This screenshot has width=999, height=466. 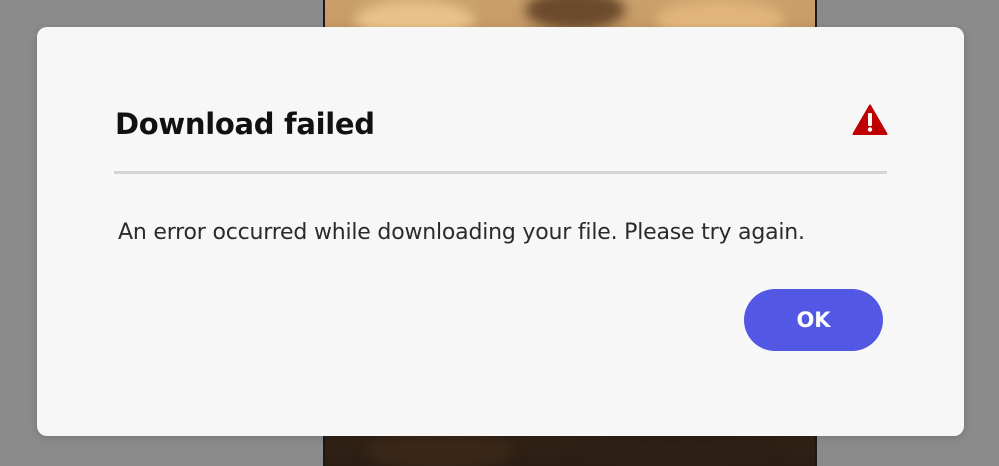 What do you see at coordinates (500, 172) in the screenshot?
I see `title-divider` at bounding box center [500, 172].